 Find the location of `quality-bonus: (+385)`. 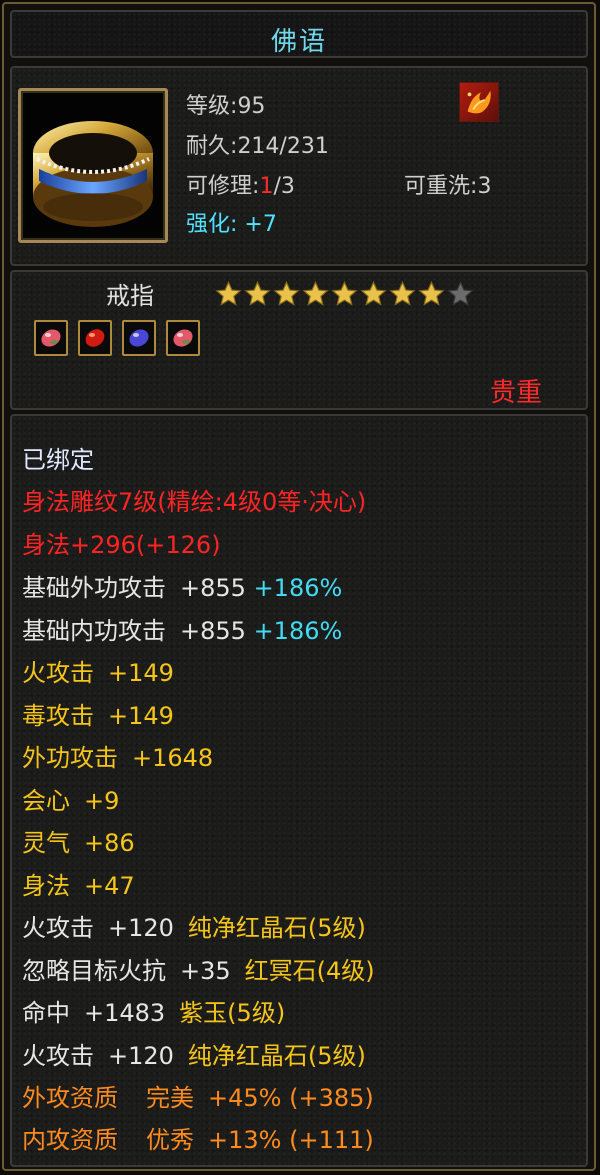

quality-bonus: (+385) is located at coordinates (331, 1098).